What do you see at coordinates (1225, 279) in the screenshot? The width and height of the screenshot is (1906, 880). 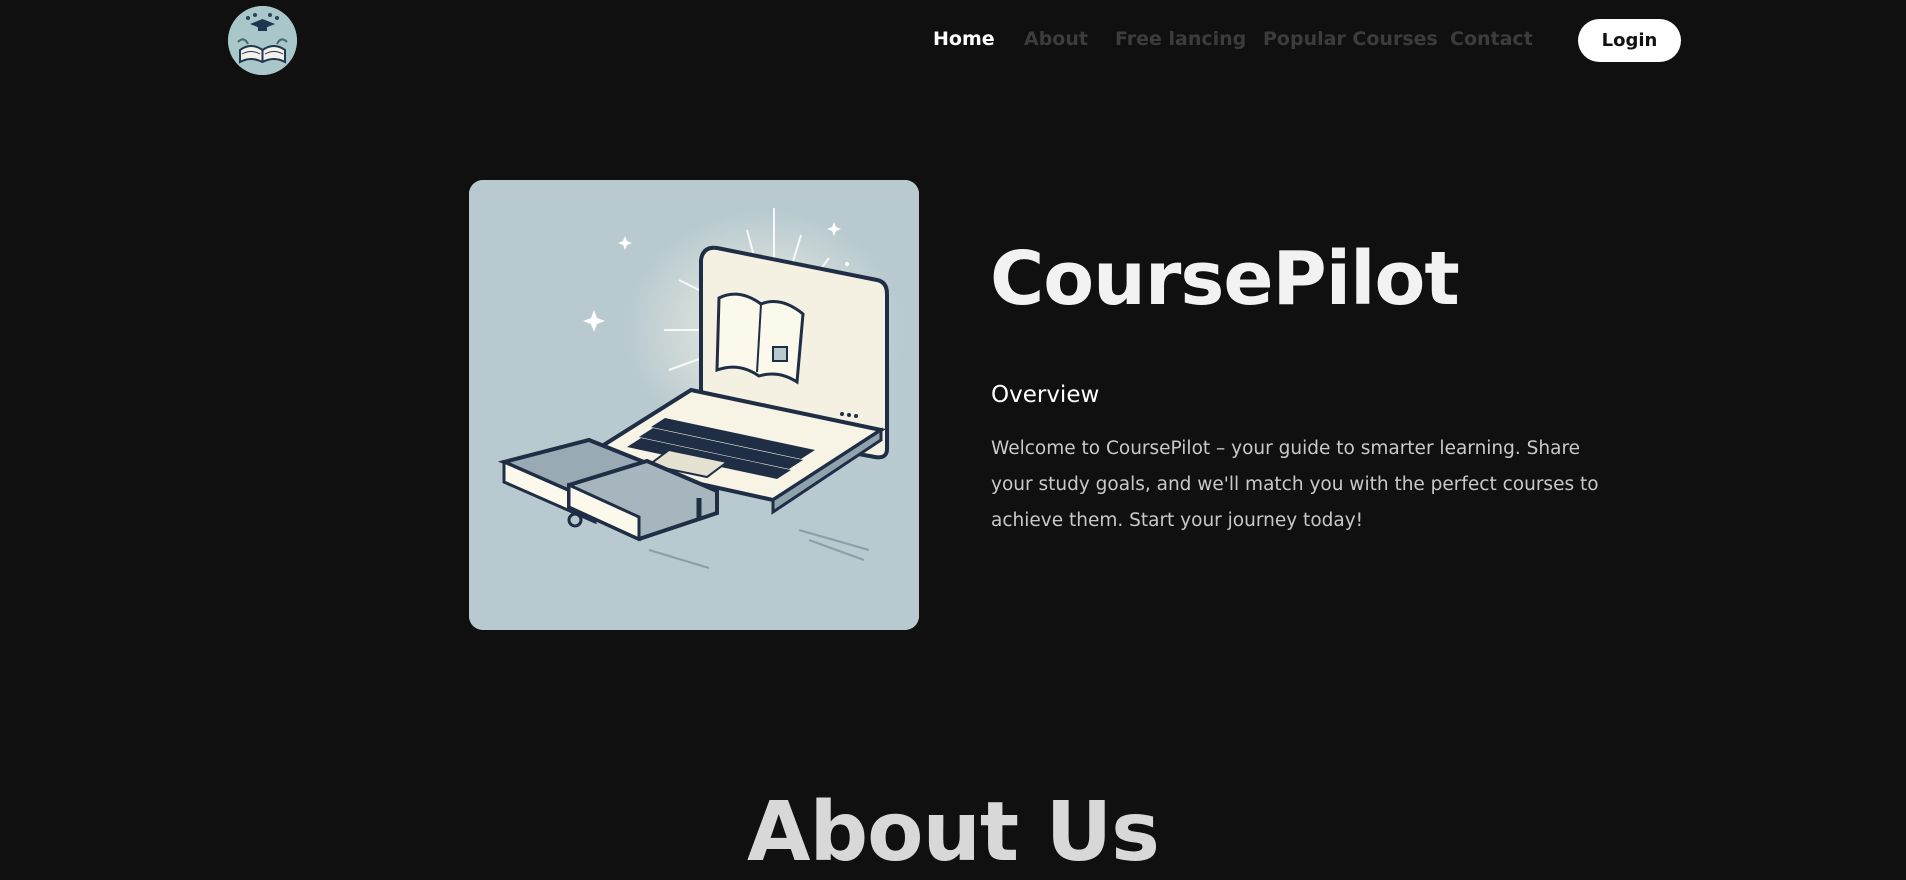 I see `hero-title: CoursePilot` at bounding box center [1225, 279].